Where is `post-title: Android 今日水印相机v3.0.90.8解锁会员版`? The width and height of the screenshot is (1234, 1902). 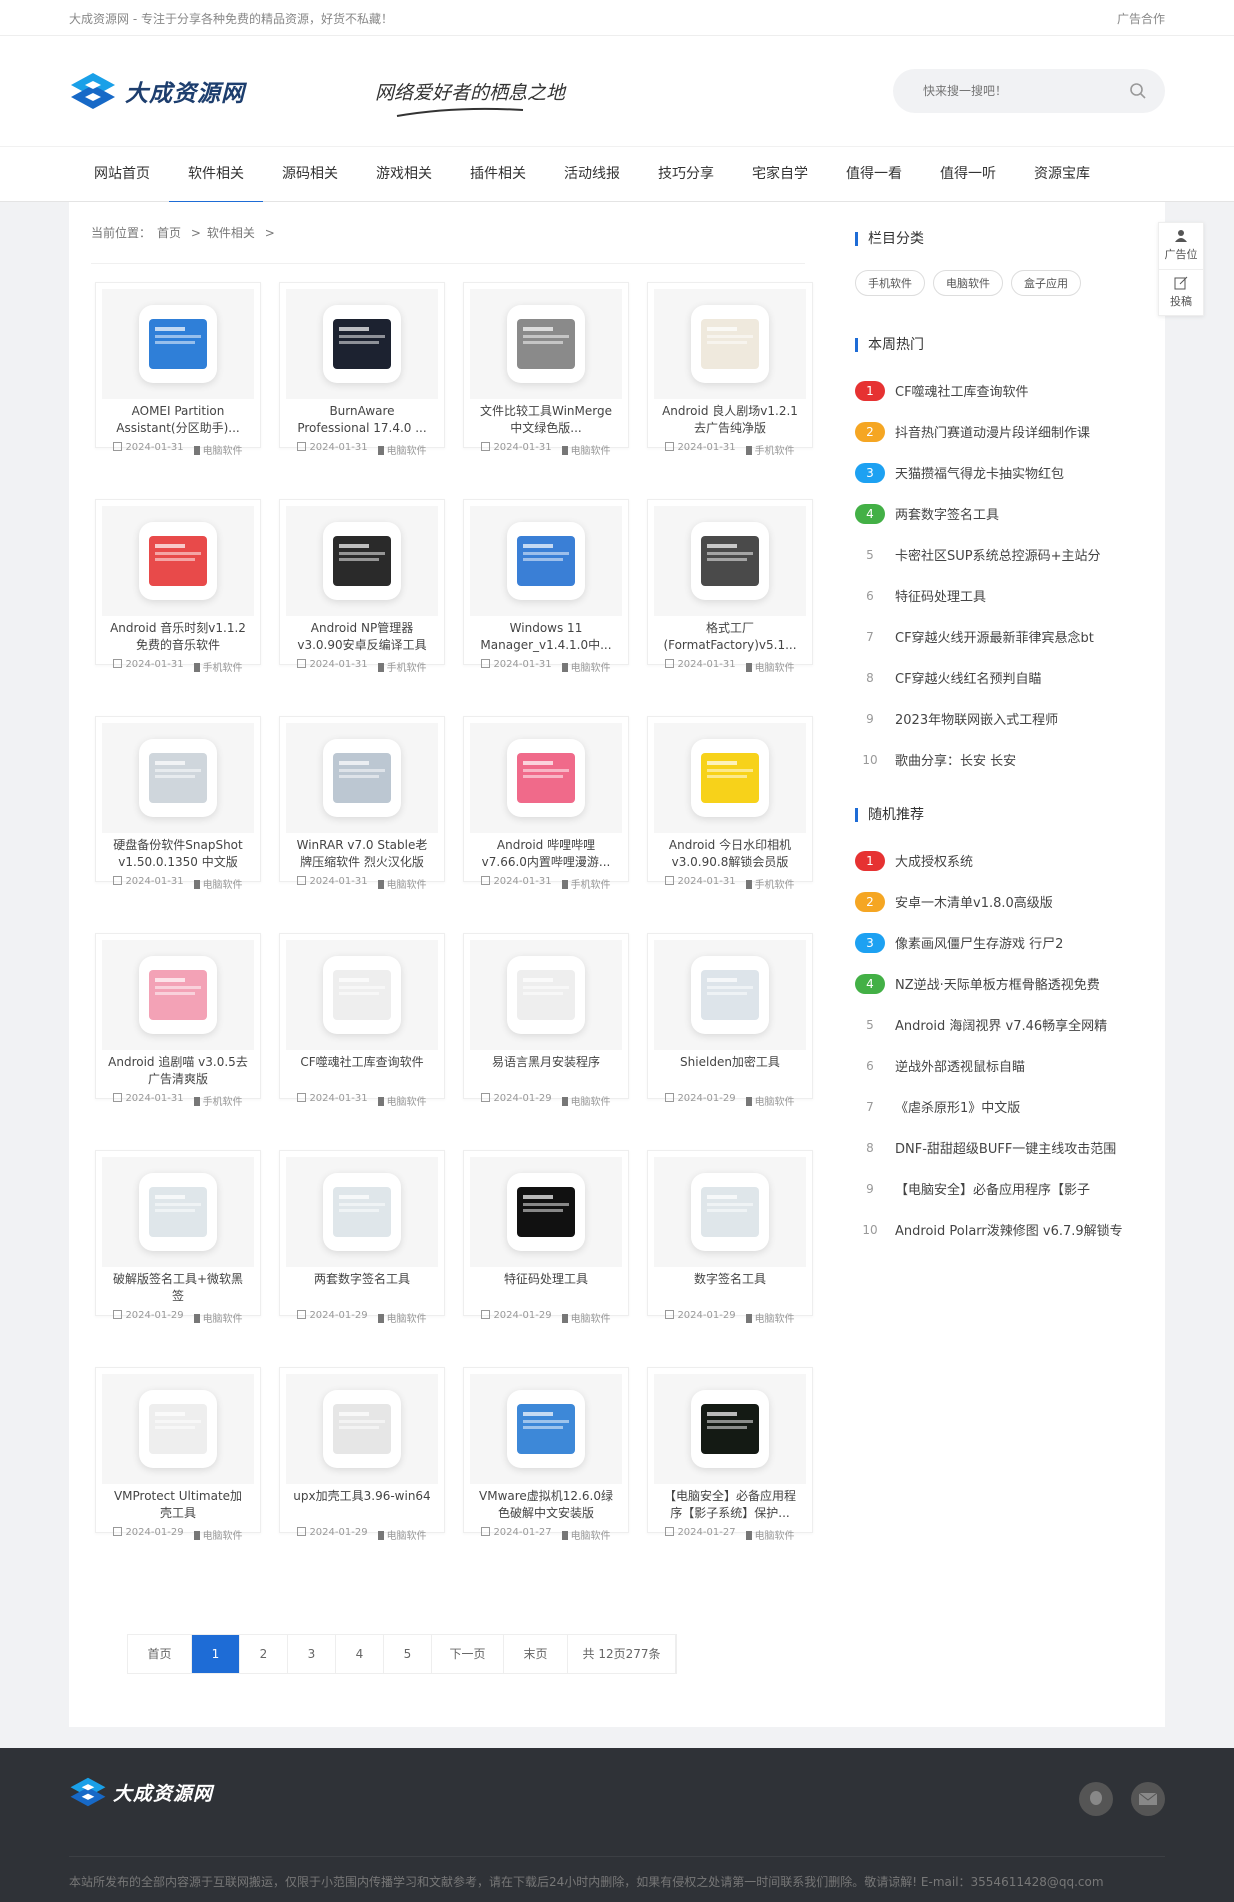 post-title: Android 今日水印相机v3.0.90.8解锁会员版 is located at coordinates (730, 854).